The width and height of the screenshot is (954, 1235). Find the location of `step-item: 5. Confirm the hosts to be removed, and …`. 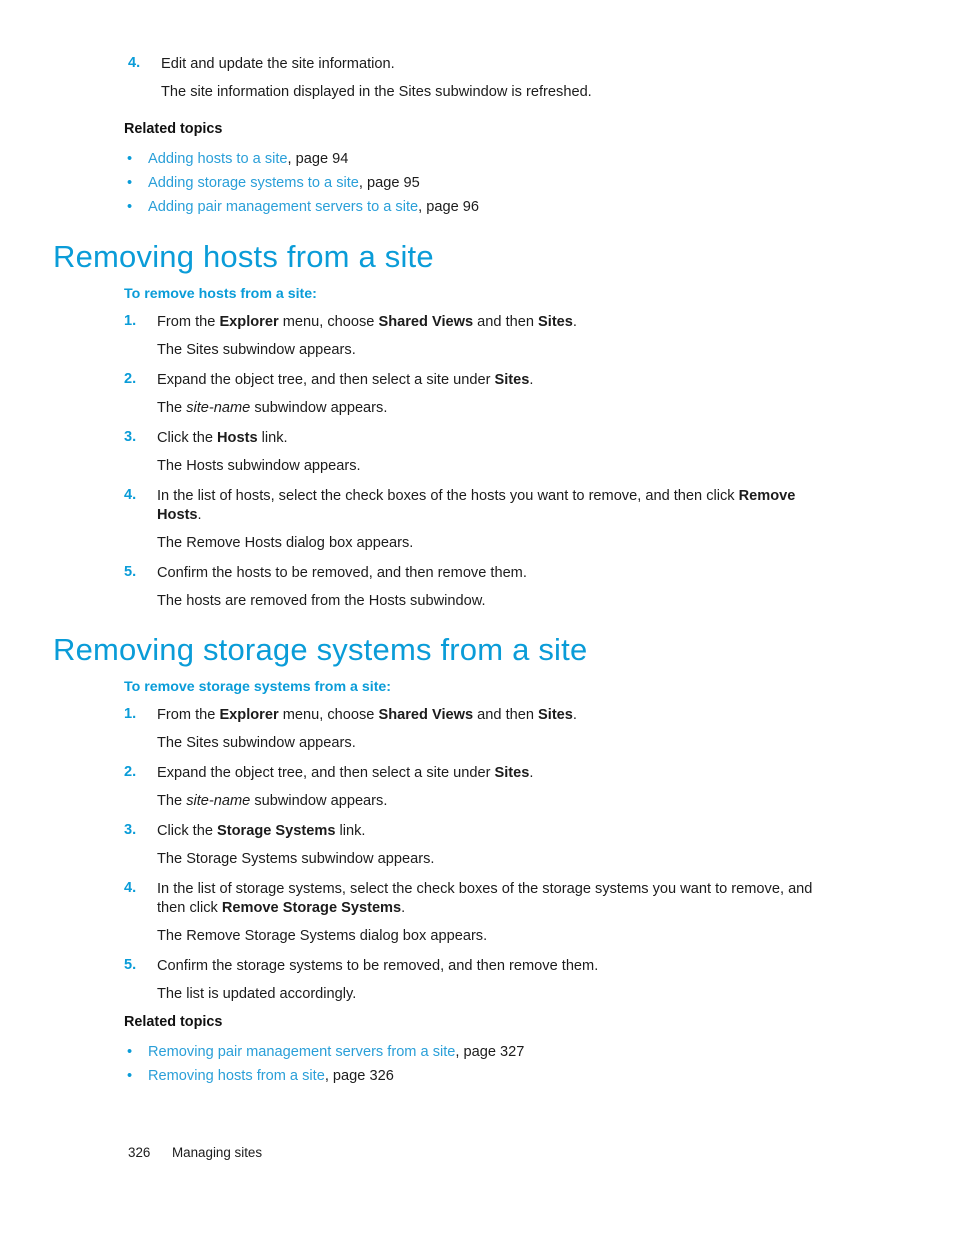

step-item: 5. Confirm the hosts to be removed, and … is located at coordinates (481, 587).